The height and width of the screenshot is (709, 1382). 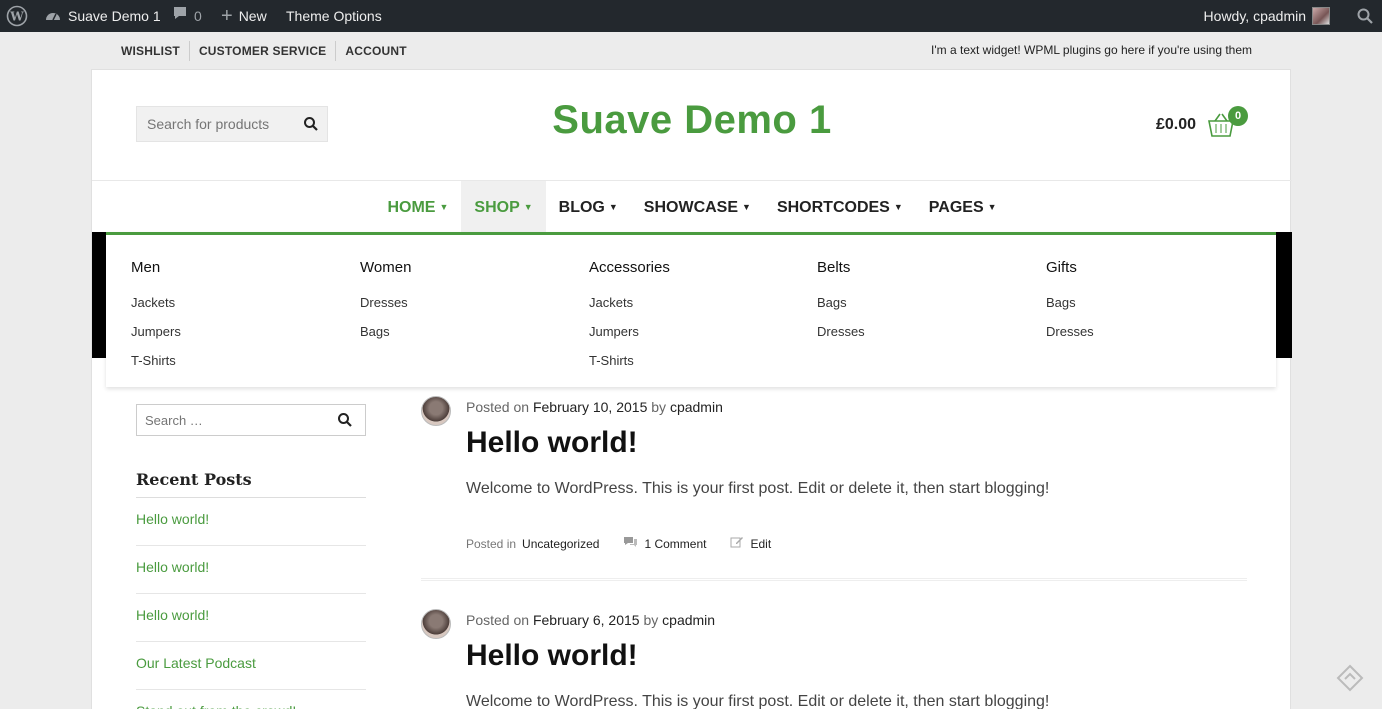 I want to click on comments-count-label: 1 Comment, so click(x=675, y=543).